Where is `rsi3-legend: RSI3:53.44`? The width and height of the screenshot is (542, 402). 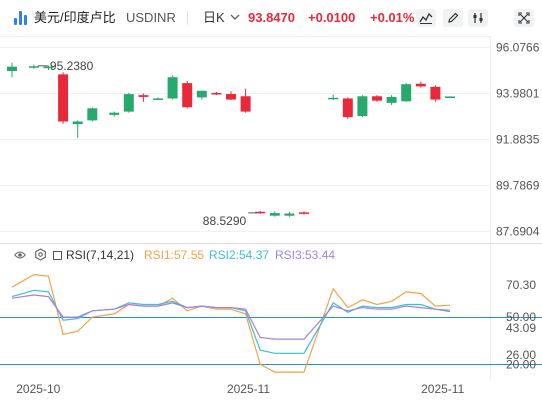 rsi3-legend: RSI3:53.44 is located at coordinates (305, 255).